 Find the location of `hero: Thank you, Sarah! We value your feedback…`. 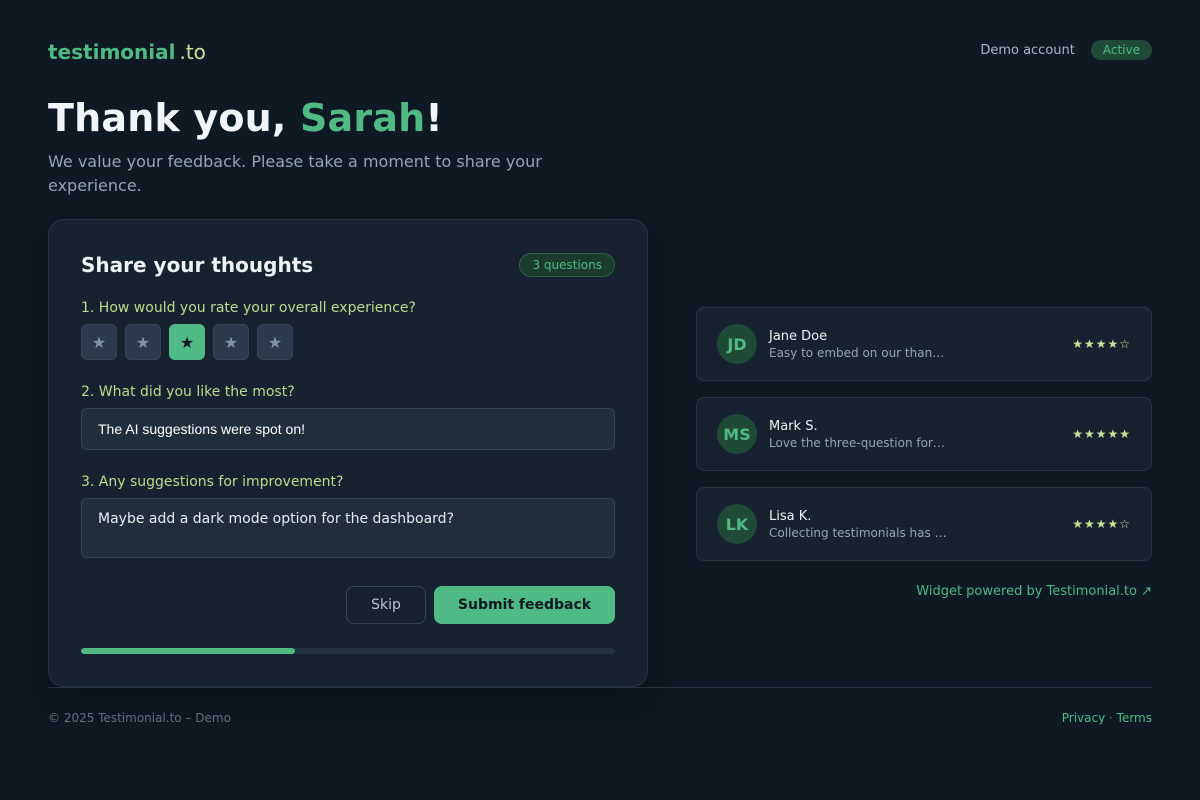

hero: Thank you, Sarah! We value your feedback… is located at coordinates (308, 147).